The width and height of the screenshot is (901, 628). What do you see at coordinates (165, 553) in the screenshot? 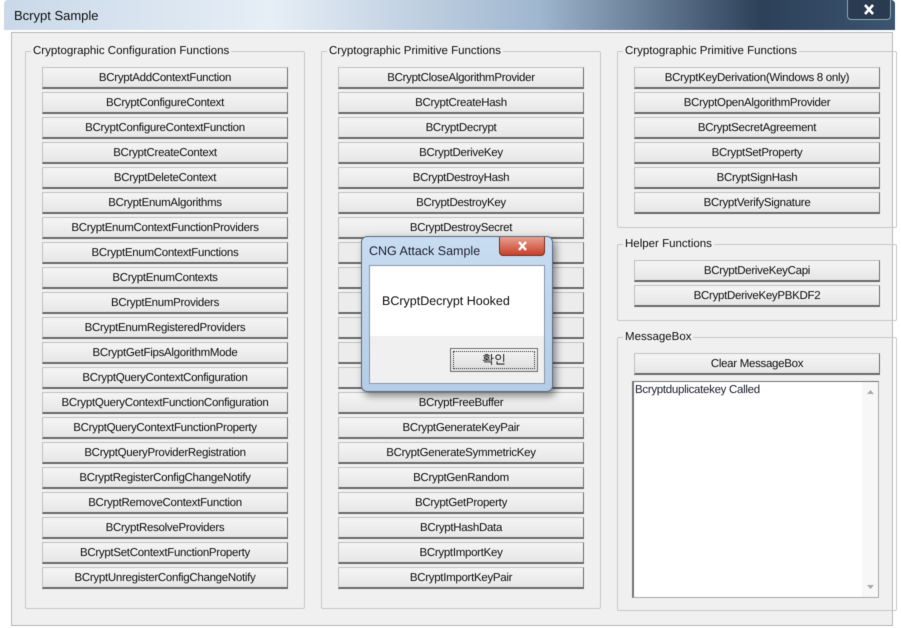
I see `function-button: BCryptSetContextFunctionProperty` at bounding box center [165, 553].